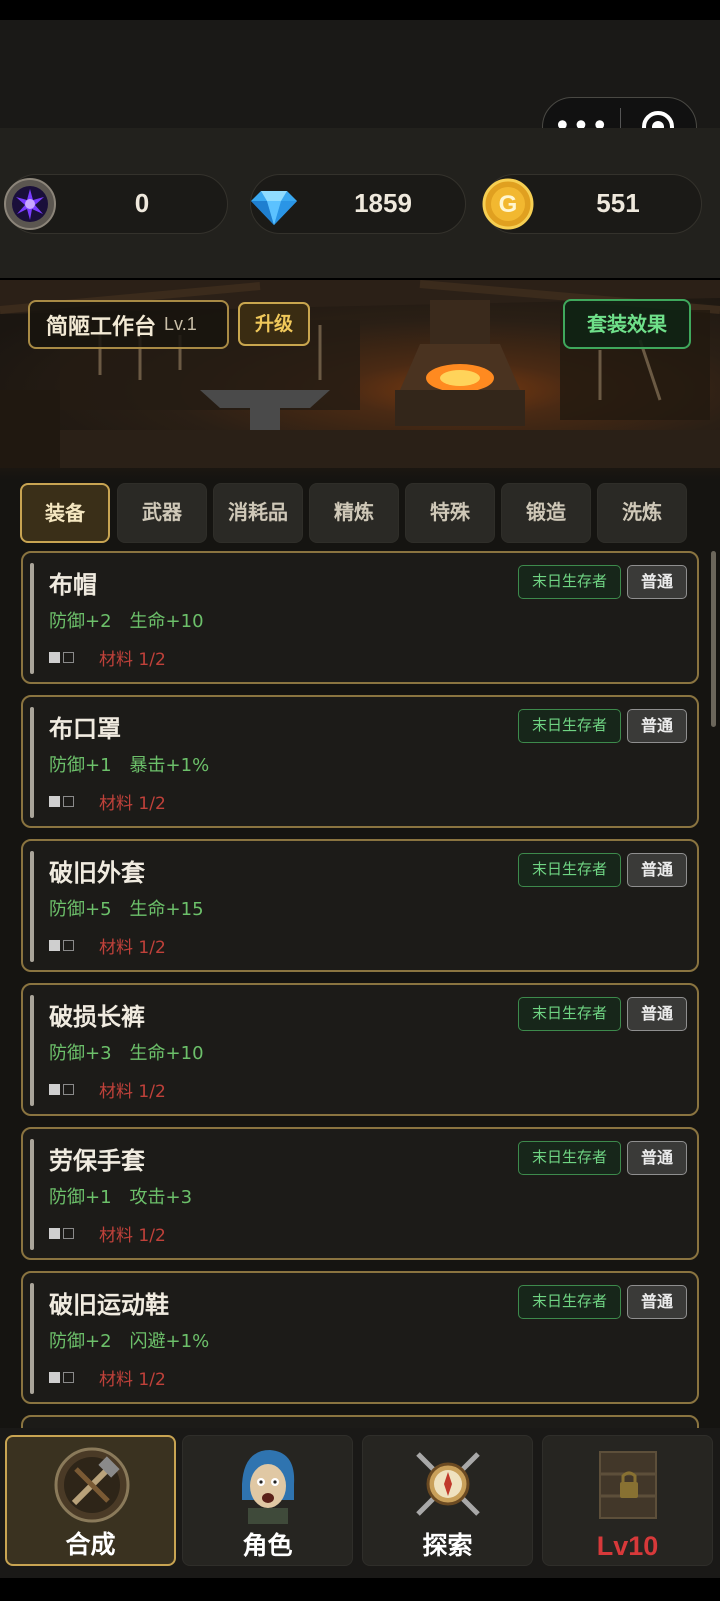  I want to click on category-tabs: 装备 武器 消耗品 精炼 特殊 锻造 洗炼, so click(355, 514).